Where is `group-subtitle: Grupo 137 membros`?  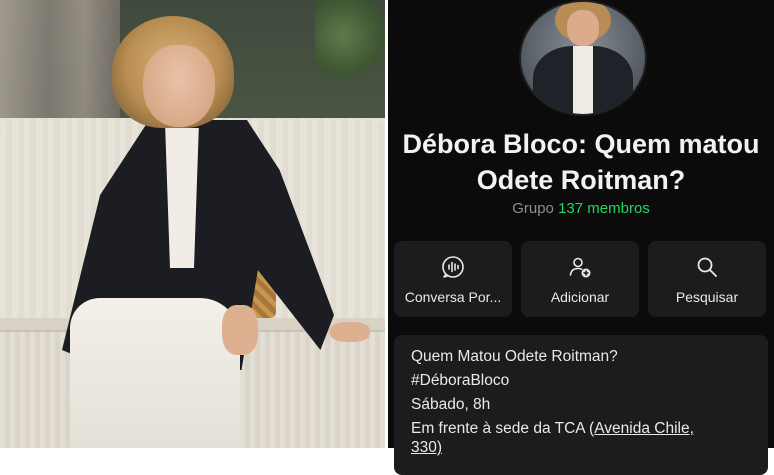 group-subtitle: Grupo 137 membros is located at coordinates (581, 208).